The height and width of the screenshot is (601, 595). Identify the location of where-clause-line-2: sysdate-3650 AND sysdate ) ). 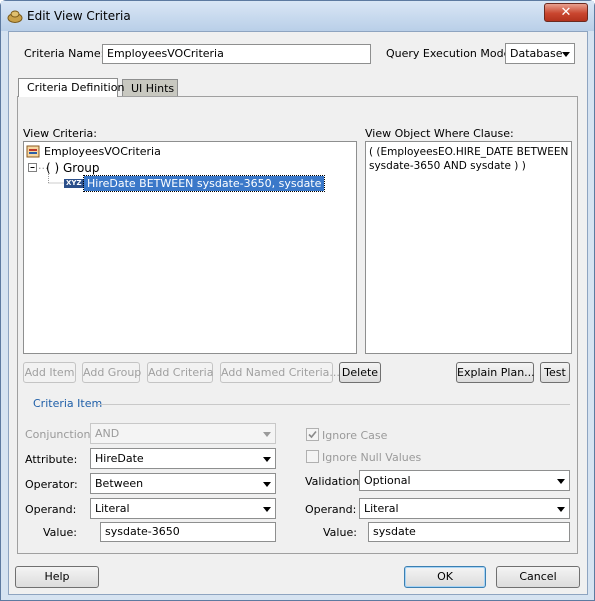
(447, 166).